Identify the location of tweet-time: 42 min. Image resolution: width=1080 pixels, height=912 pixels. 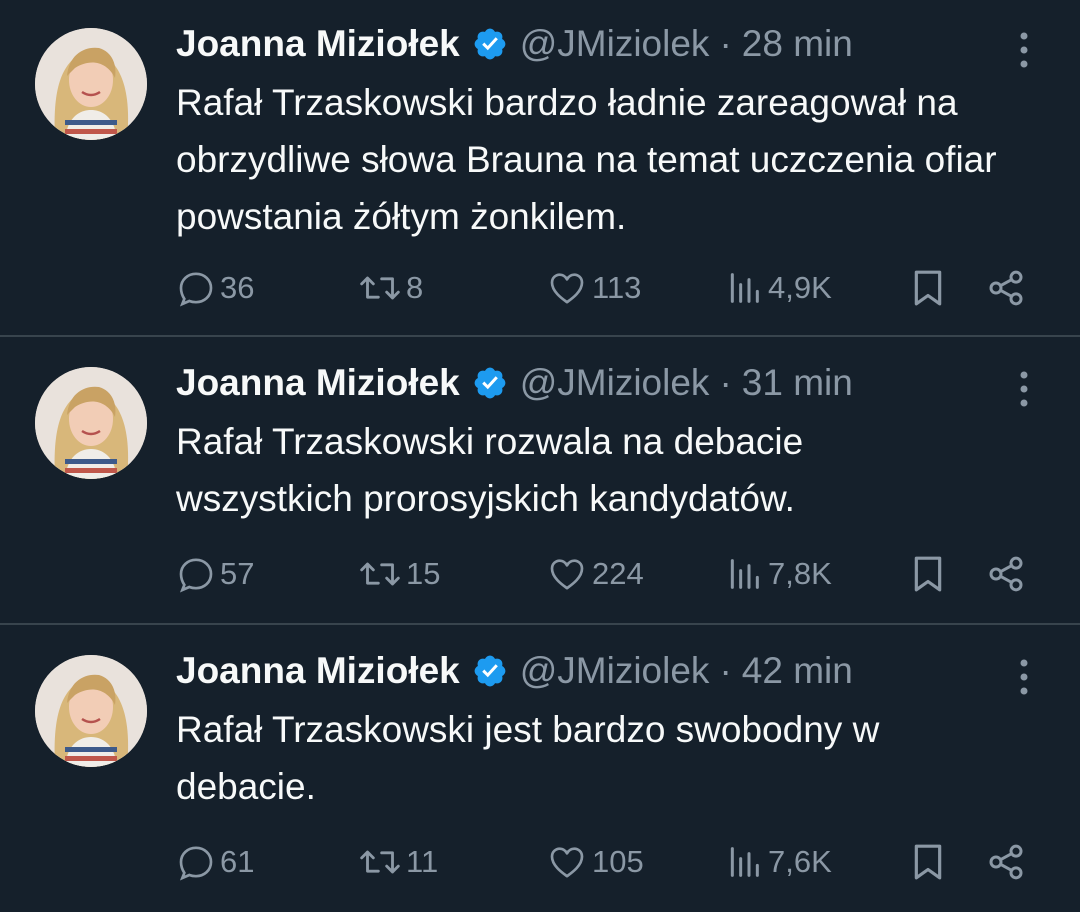
(797, 671).